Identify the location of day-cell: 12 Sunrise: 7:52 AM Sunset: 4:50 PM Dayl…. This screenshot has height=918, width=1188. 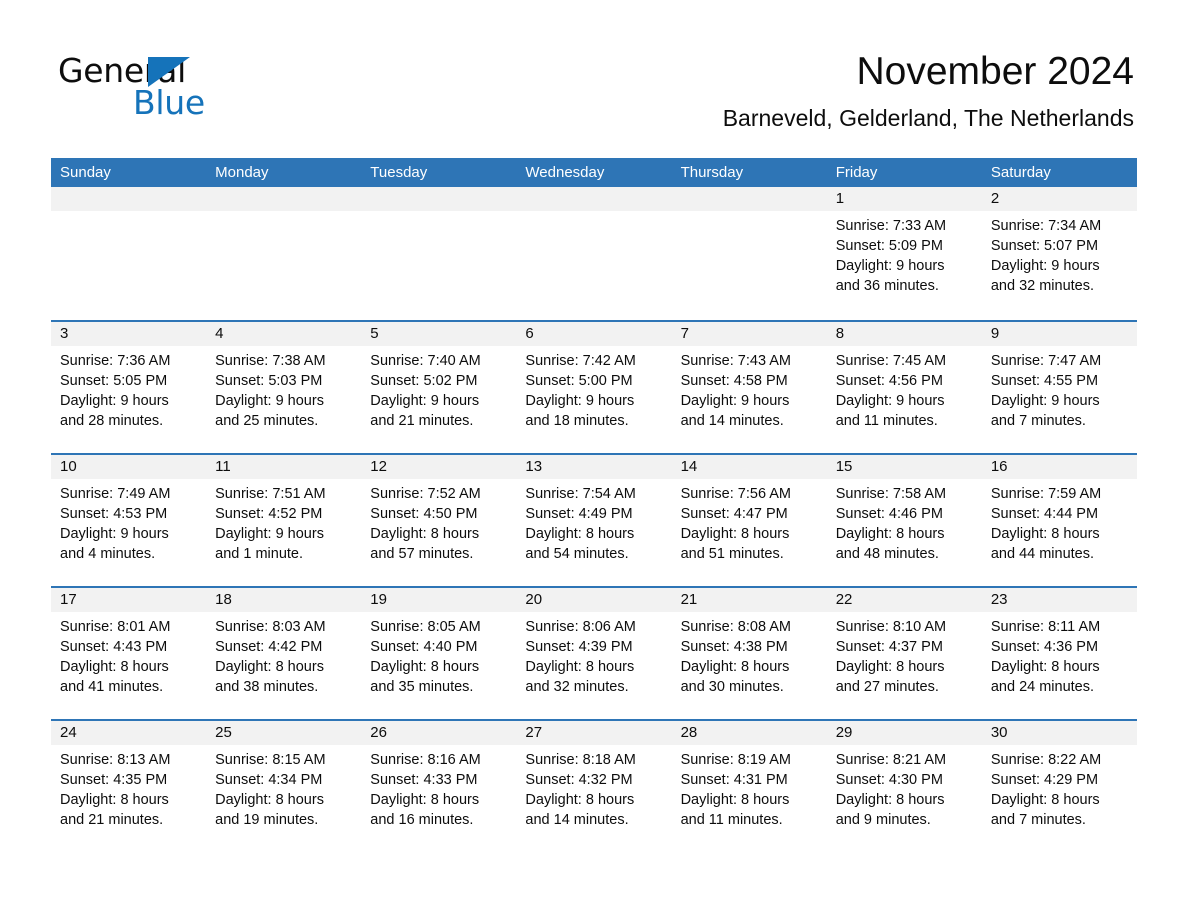
(439, 520).